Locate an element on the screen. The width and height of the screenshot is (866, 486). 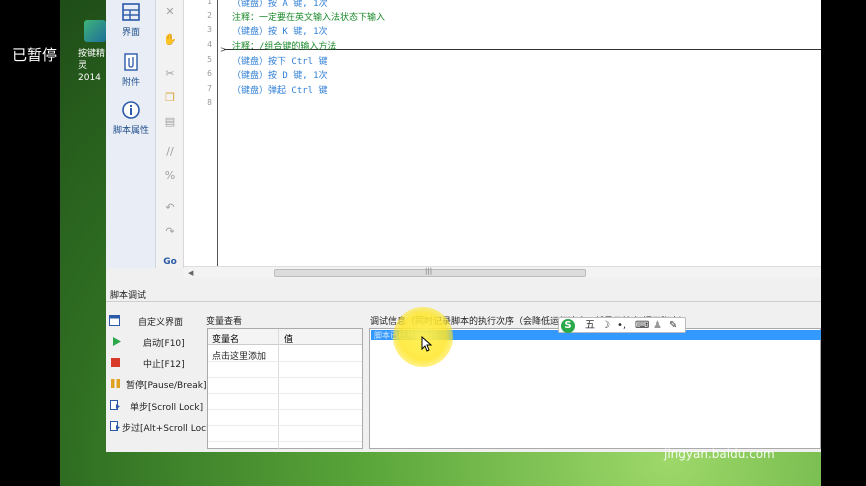
nav-item-attachment: 附件 is located at coordinates (131, 70).